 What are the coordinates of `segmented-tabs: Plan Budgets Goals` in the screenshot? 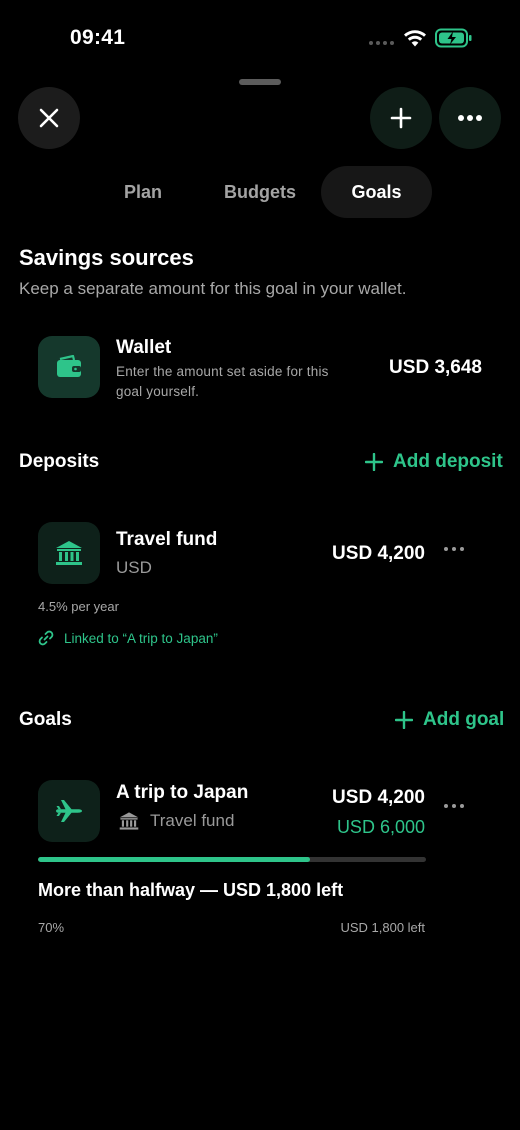 It's located at (260, 192).